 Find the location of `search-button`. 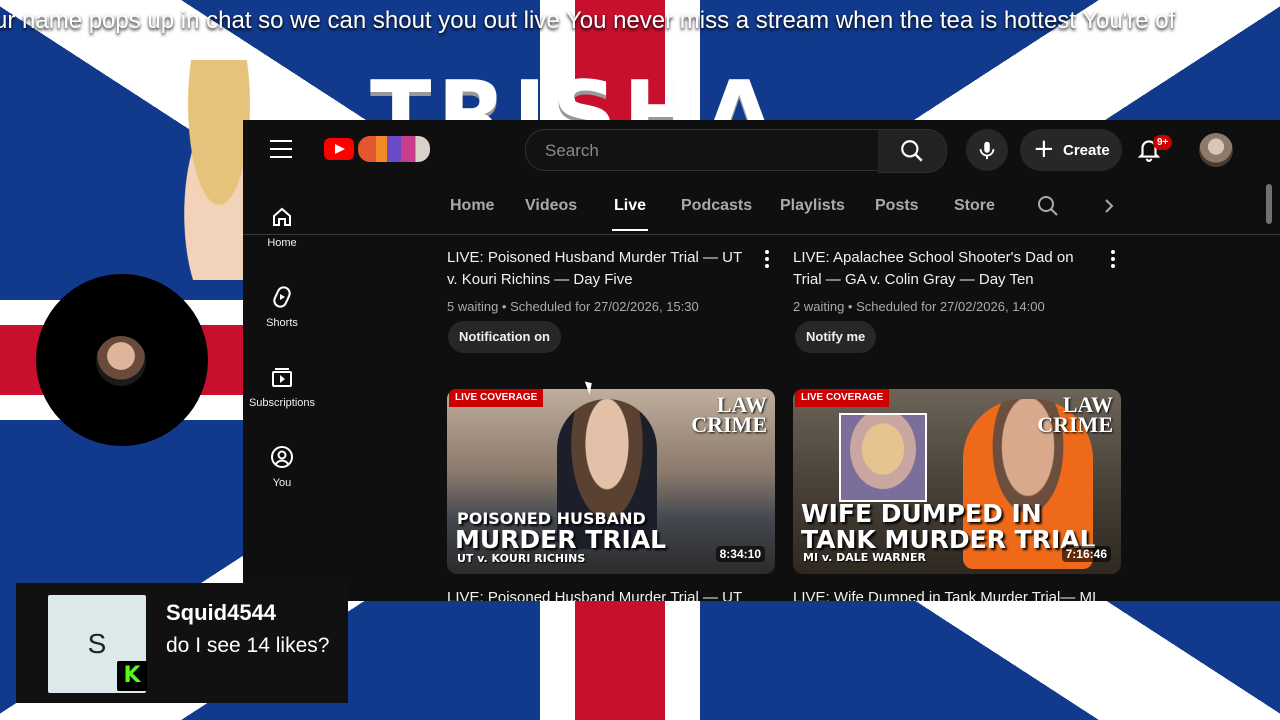

search-button is located at coordinates (912, 151).